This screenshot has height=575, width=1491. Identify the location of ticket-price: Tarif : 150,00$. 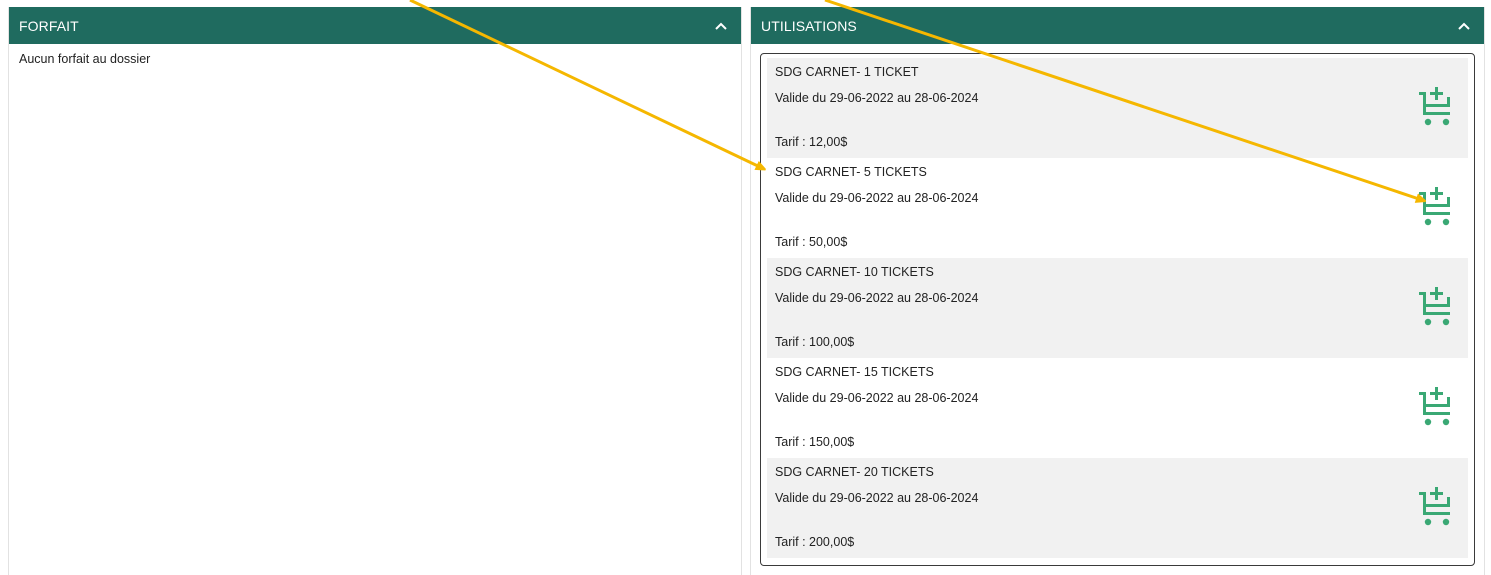
(815, 442).